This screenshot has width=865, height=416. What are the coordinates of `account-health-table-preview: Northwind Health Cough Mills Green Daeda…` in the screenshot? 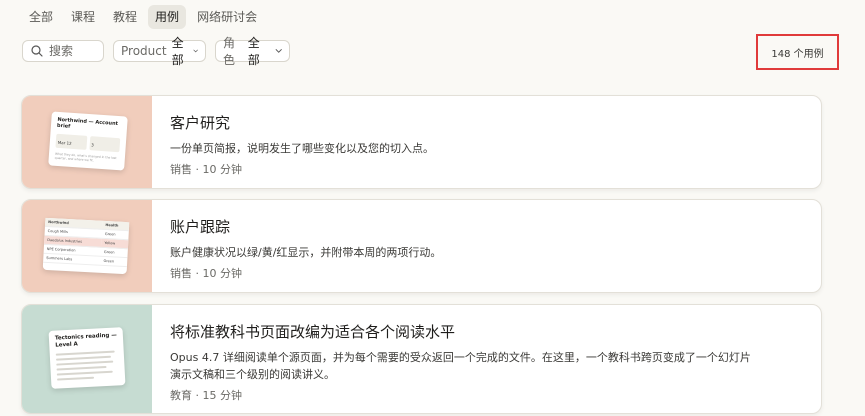 It's located at (86, 246).